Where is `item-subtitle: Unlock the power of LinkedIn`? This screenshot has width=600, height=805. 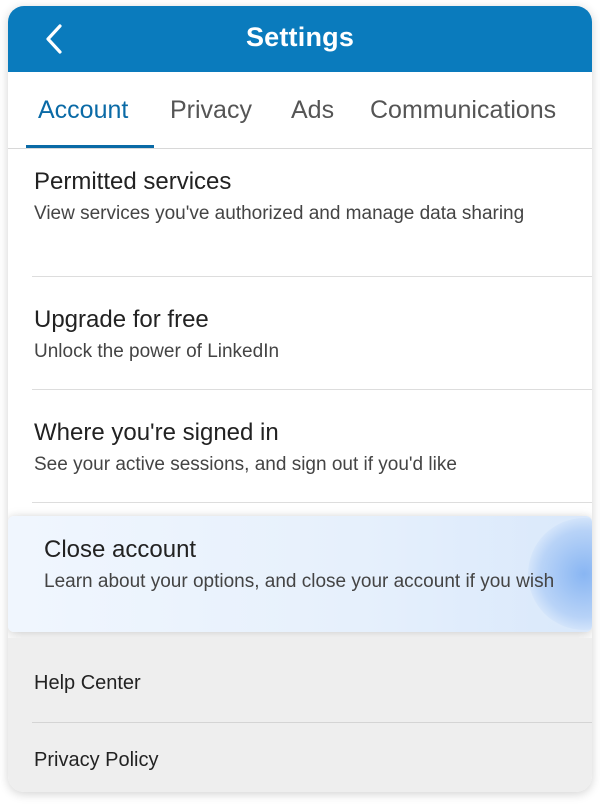 item-subtitle: Unlock the power of LinkedIn is located at coordinates (157, 351).